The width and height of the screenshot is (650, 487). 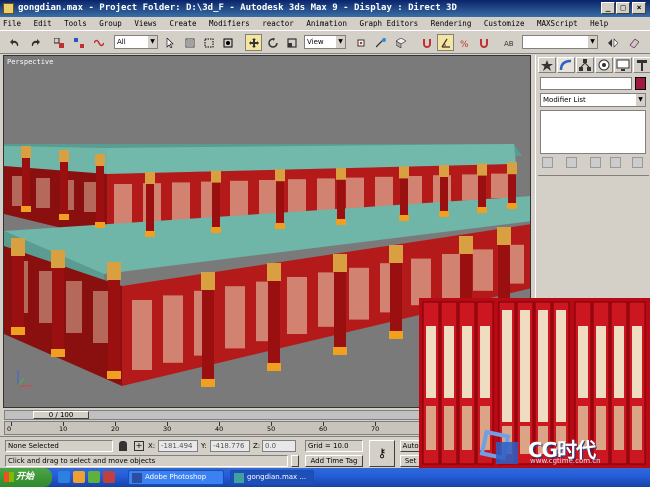 I want to click on quicklaunch-desktop-icon, so click(x=94, y=477).